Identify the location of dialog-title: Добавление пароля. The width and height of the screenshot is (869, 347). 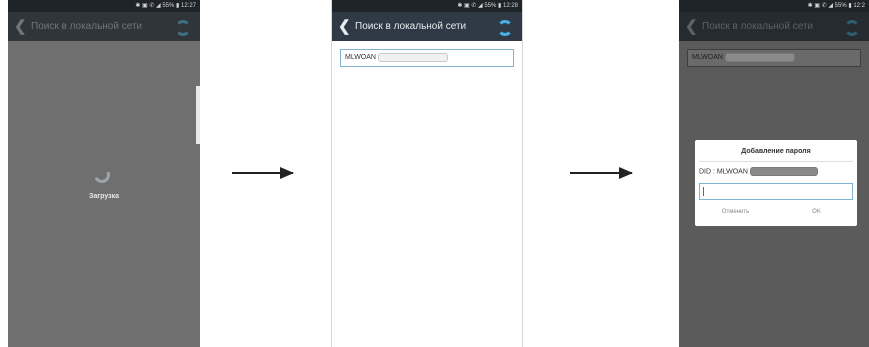
(776, 151).